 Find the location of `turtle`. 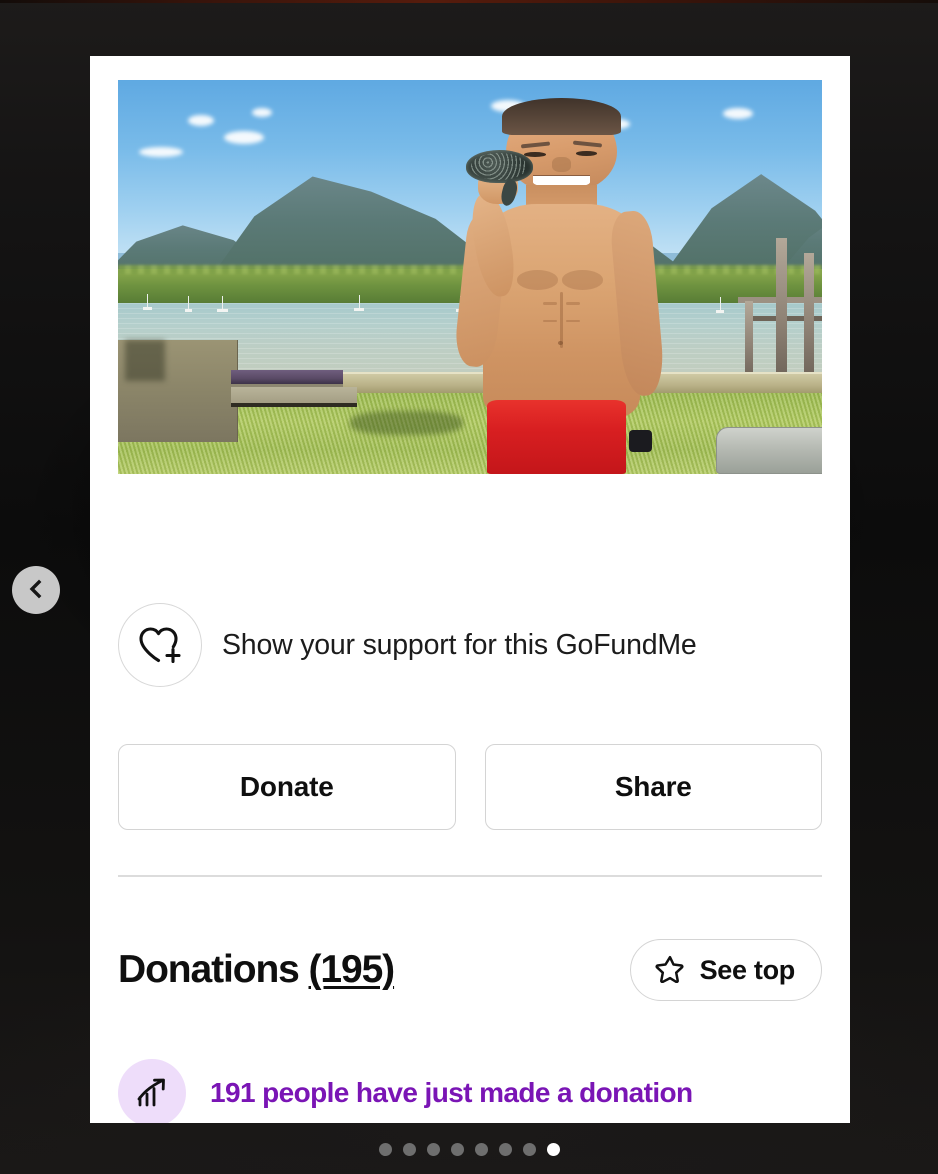

turtle is located at coordinates (499, 166).